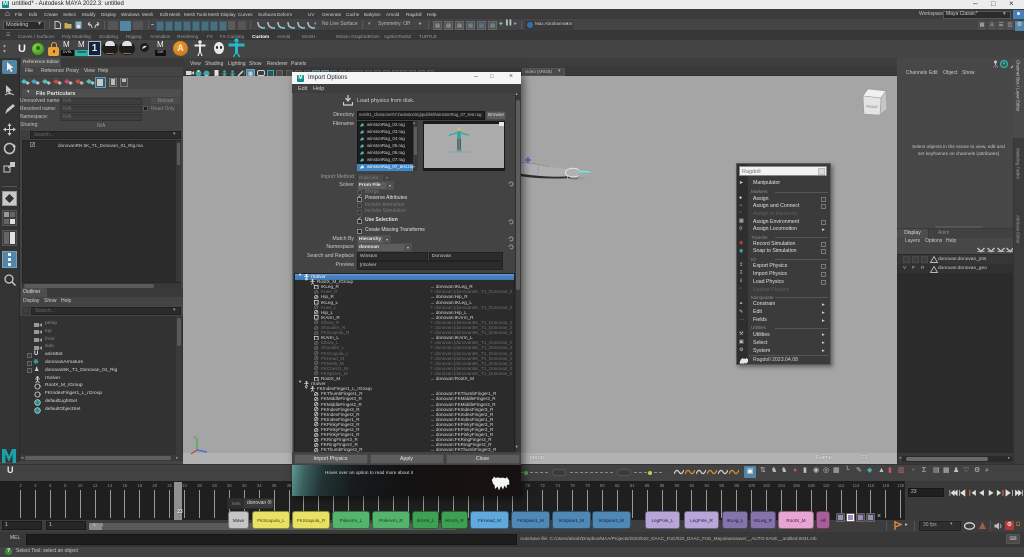 Image resolution: width=1024 pixels, height=557 pixels. What do you see at coordinates (872, 107) in the screenshot?
I see `svg-text: FRONT` at bounding box center [872, 107].